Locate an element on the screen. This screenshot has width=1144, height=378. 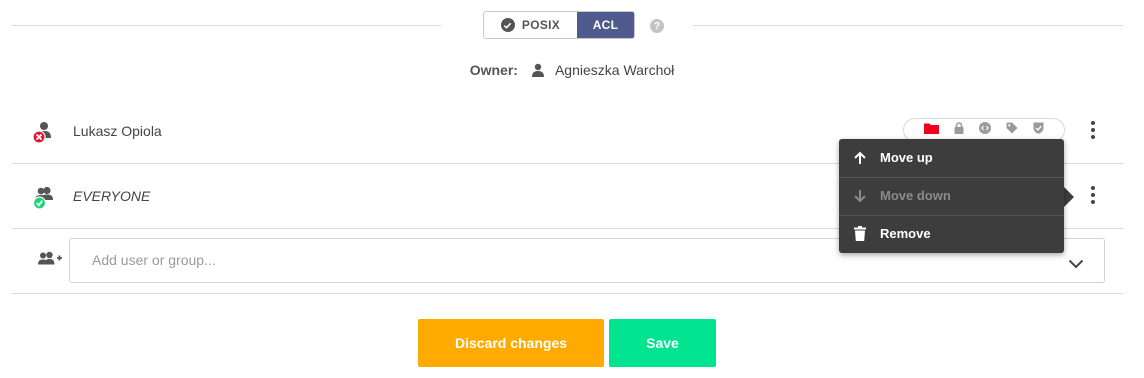
context-menu-arrow is located at coordinates (1069, 197).